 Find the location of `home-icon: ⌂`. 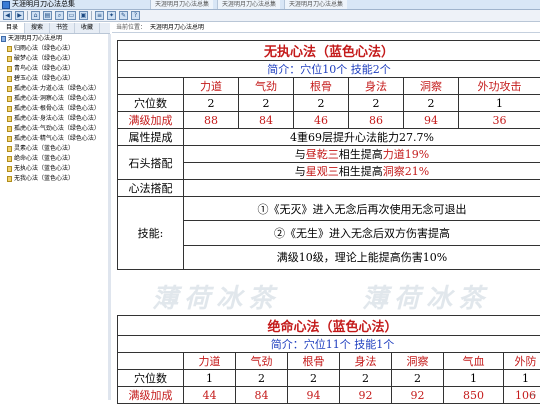

home-icon: ⌂ is located at coordinates (35, 15).